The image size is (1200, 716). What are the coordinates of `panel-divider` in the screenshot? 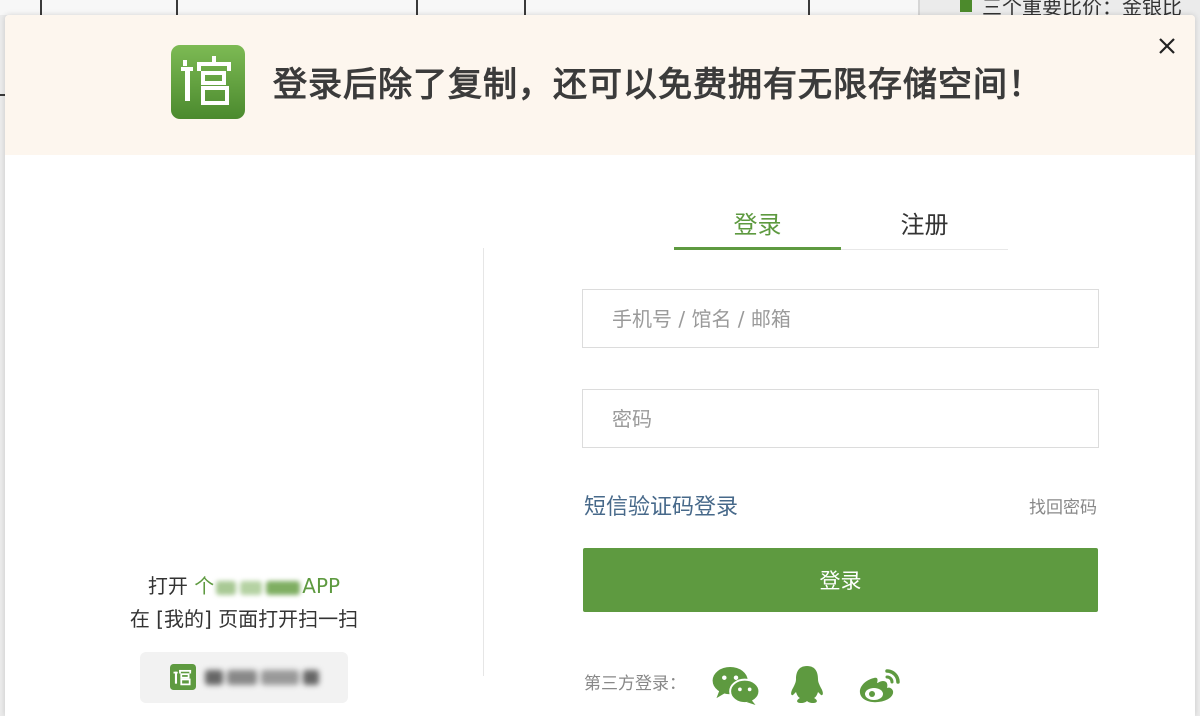 It's located at (483, 462).